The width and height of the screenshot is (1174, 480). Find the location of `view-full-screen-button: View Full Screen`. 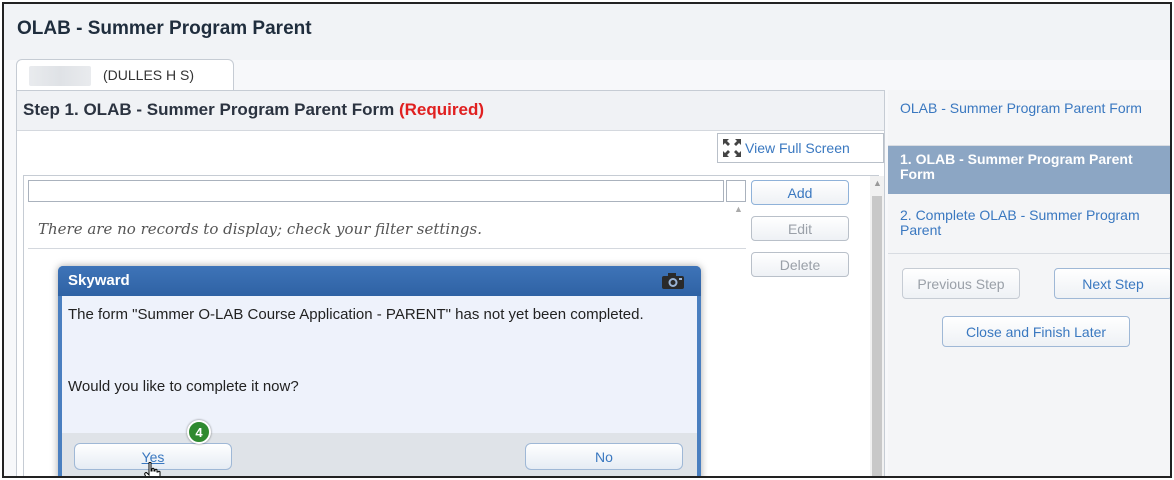

view-full-screen-button: View Full Screen is located at coordinates (800, 148).